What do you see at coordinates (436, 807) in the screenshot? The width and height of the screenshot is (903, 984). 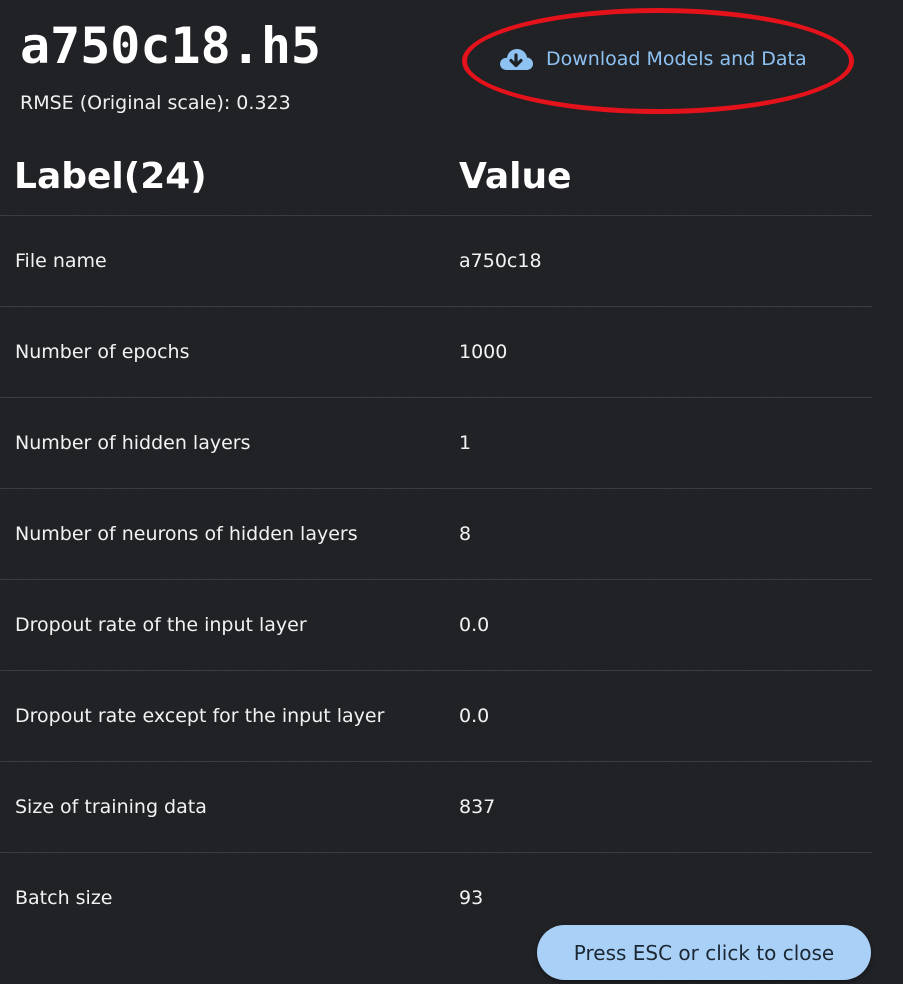 I see `table-row: Size of training data 837` at bounding box center [436, 807].